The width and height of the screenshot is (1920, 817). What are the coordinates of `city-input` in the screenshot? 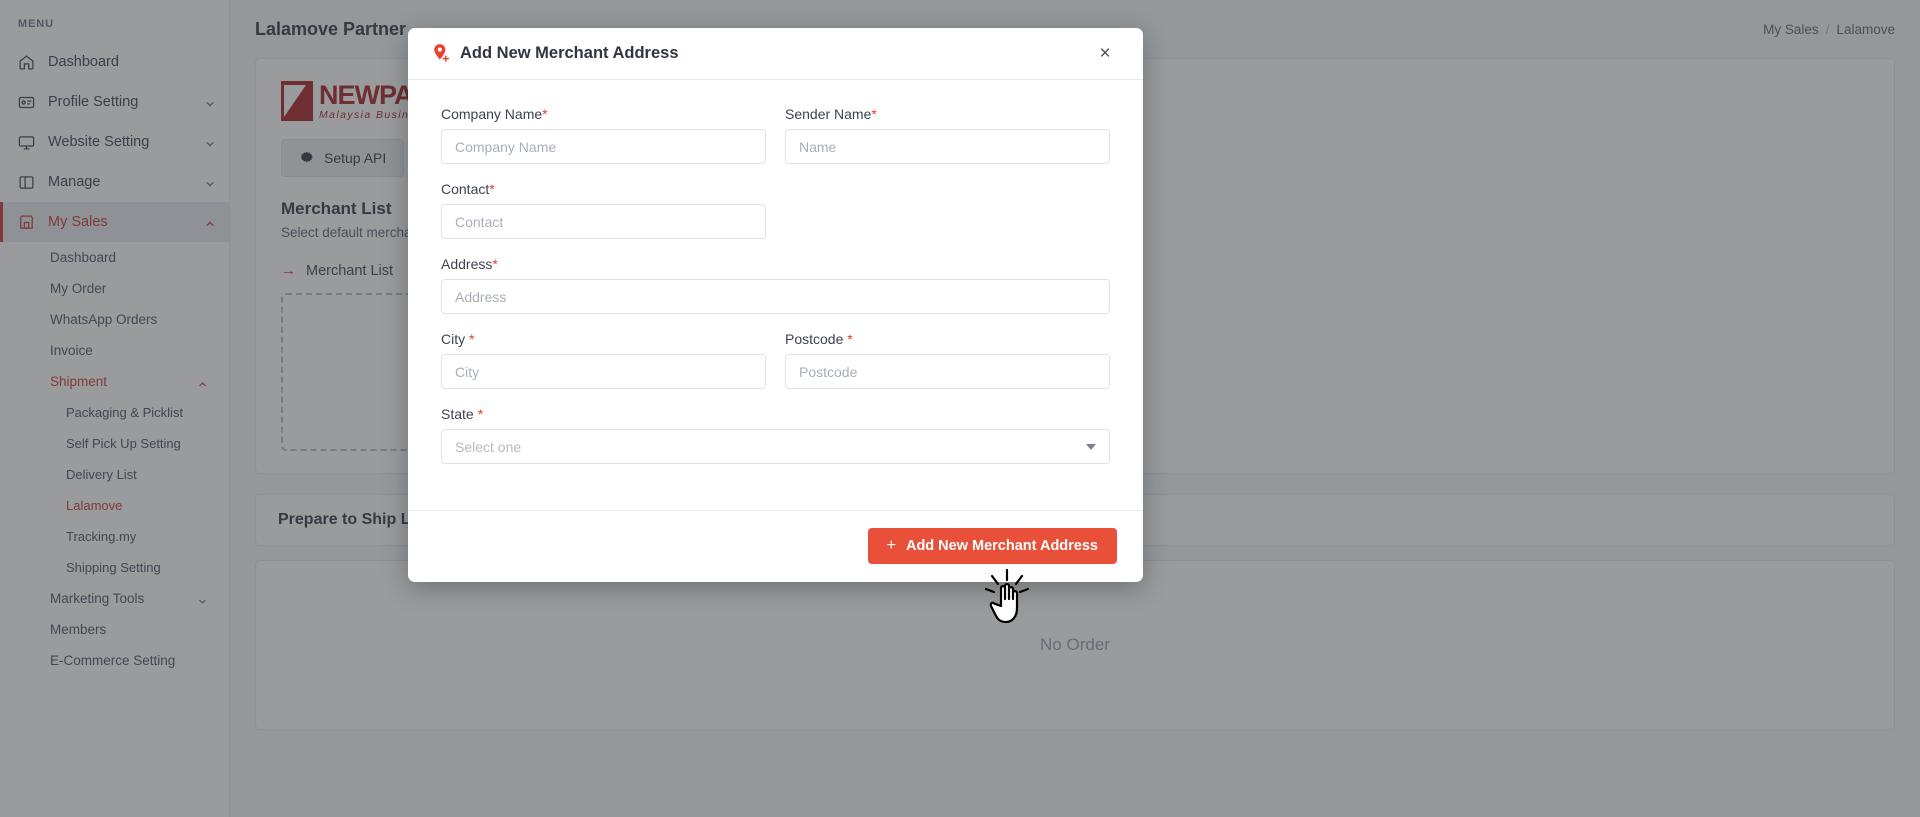 It's located at (603, 371).